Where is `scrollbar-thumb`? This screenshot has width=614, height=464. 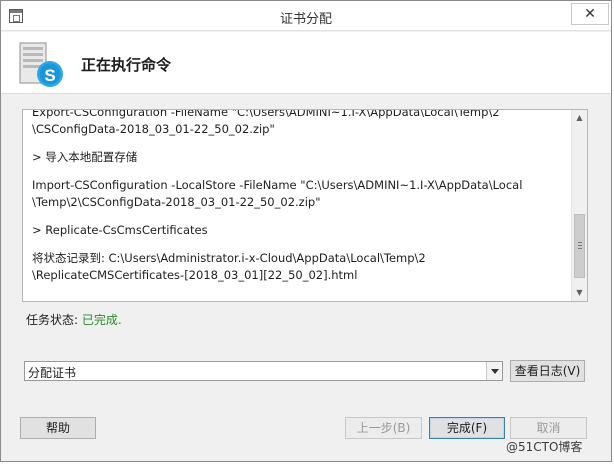 scrollbar-thumb is located at coordinates (579, 246).